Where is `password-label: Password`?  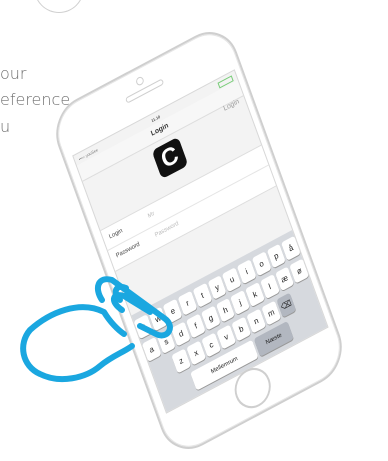
password-label: Password is located at coordinates (128, 250).